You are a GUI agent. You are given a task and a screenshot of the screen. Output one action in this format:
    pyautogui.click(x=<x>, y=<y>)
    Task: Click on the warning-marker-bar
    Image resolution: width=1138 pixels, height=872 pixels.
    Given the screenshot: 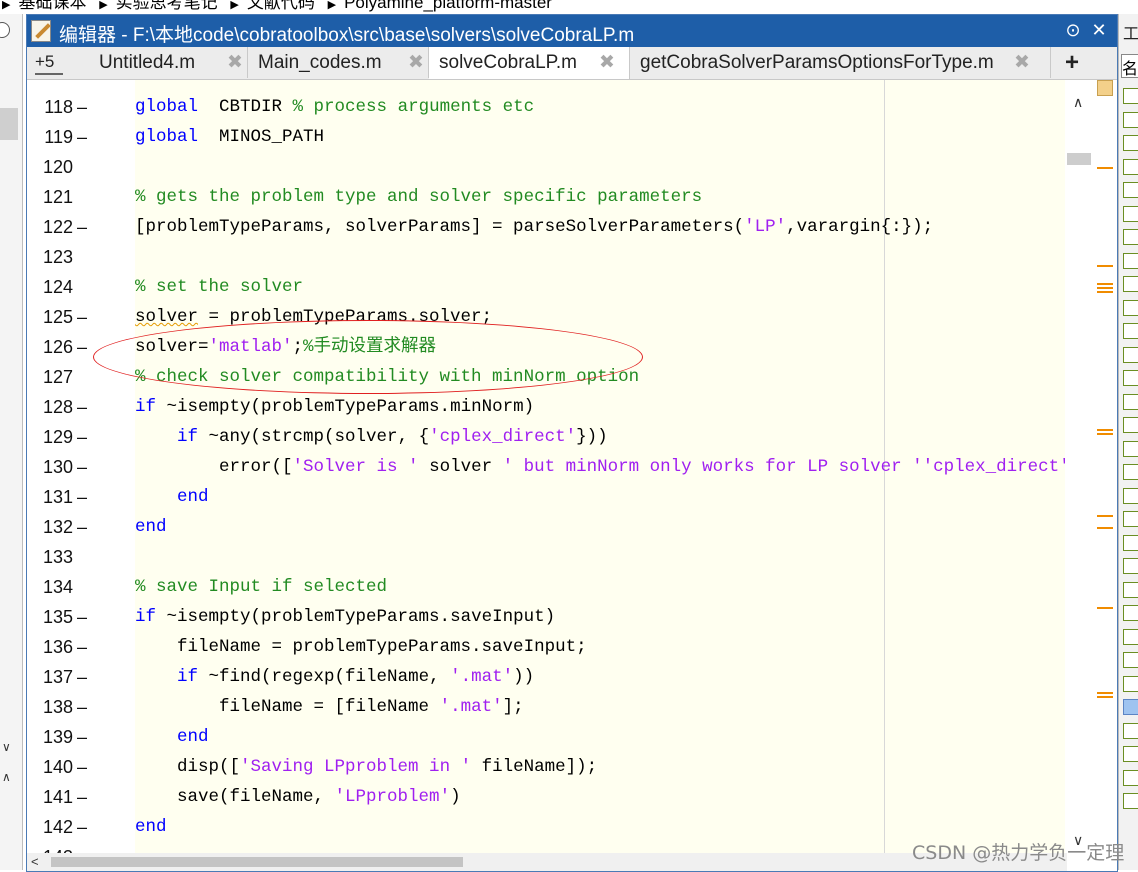 What is the action you would take?
    pyautogui.click(x=1104, y=466)
    